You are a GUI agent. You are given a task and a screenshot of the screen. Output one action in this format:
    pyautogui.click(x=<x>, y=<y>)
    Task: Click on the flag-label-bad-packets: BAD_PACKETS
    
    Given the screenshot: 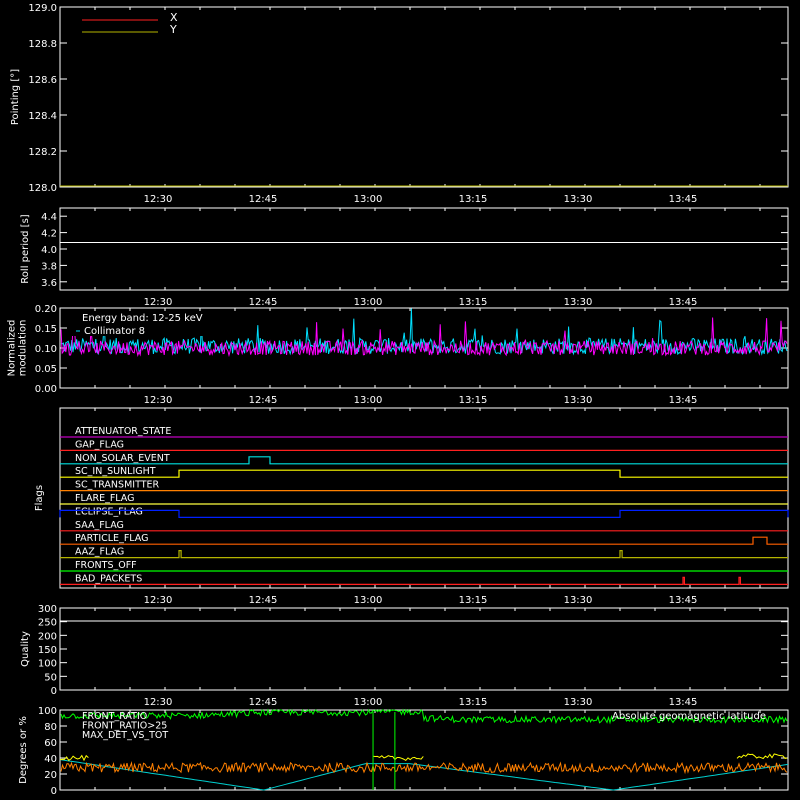 What is the action you would take?
    pyautogui.click(x=108, y=578)
    